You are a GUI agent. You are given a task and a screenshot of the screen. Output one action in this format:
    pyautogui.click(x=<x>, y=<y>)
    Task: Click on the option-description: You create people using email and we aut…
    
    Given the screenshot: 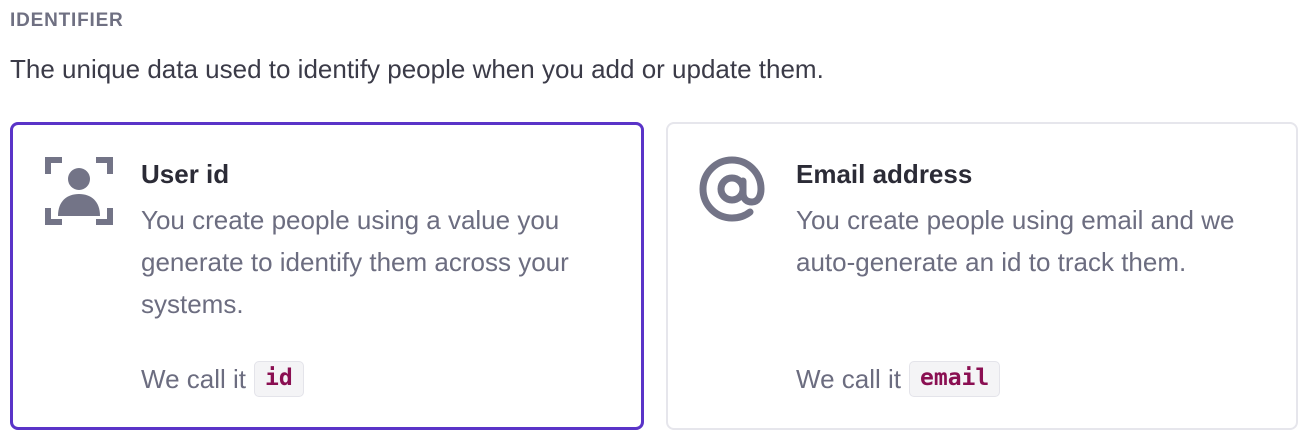 What is the action you would take?
    pyautogui.click(x=1015, y=241)
    